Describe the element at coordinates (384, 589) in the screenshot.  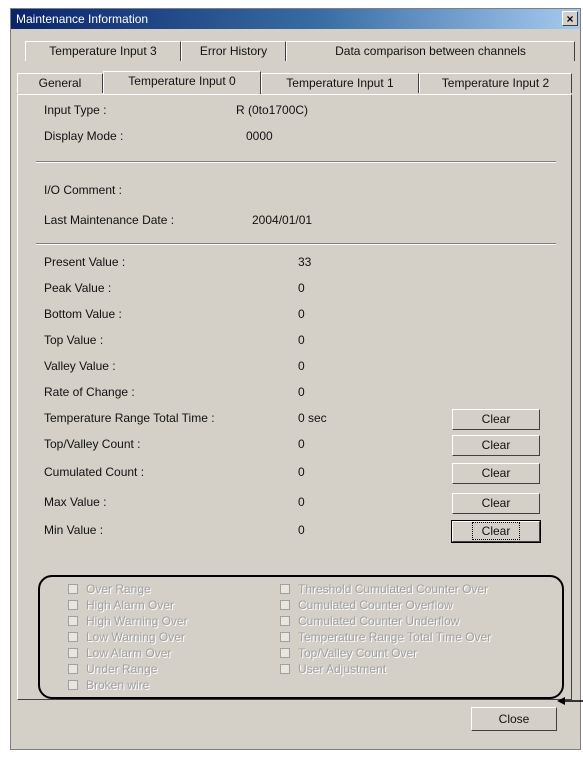
I see `flag-threshold-cumulated-counter-over: Threshold Cumulated Counter Over` at that location.